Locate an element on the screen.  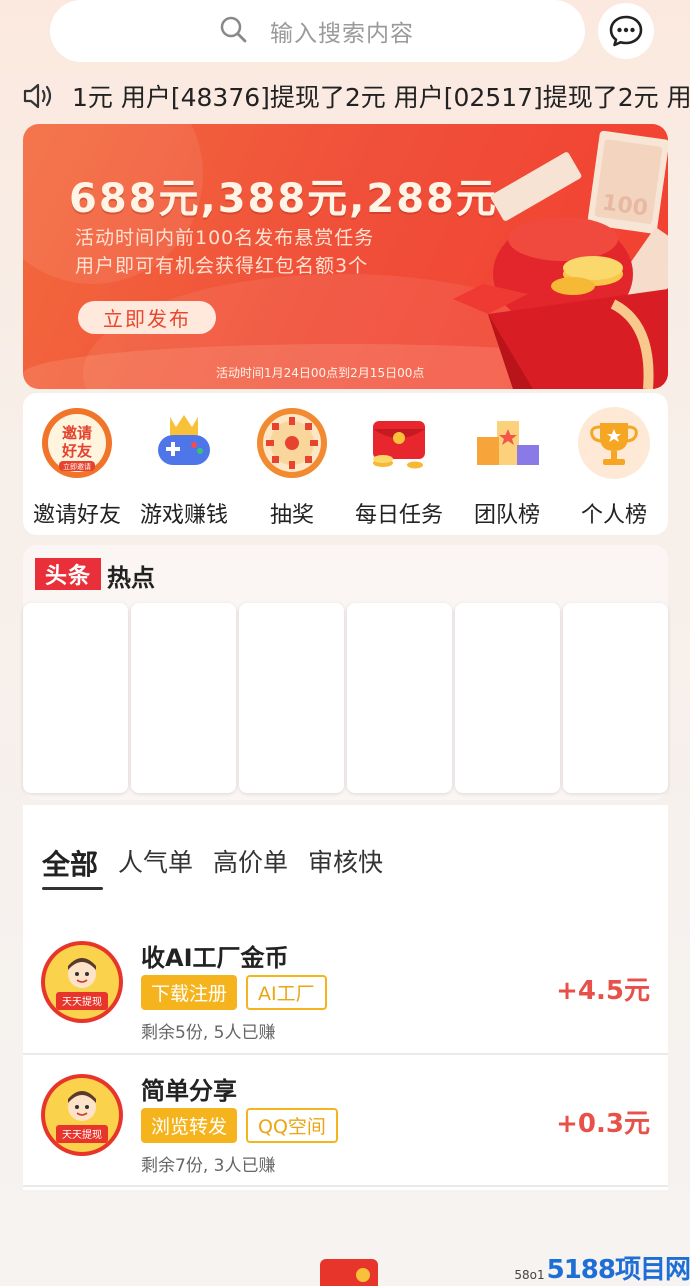
task-reward: +0.3元 is located at coordinates (603, 1124).